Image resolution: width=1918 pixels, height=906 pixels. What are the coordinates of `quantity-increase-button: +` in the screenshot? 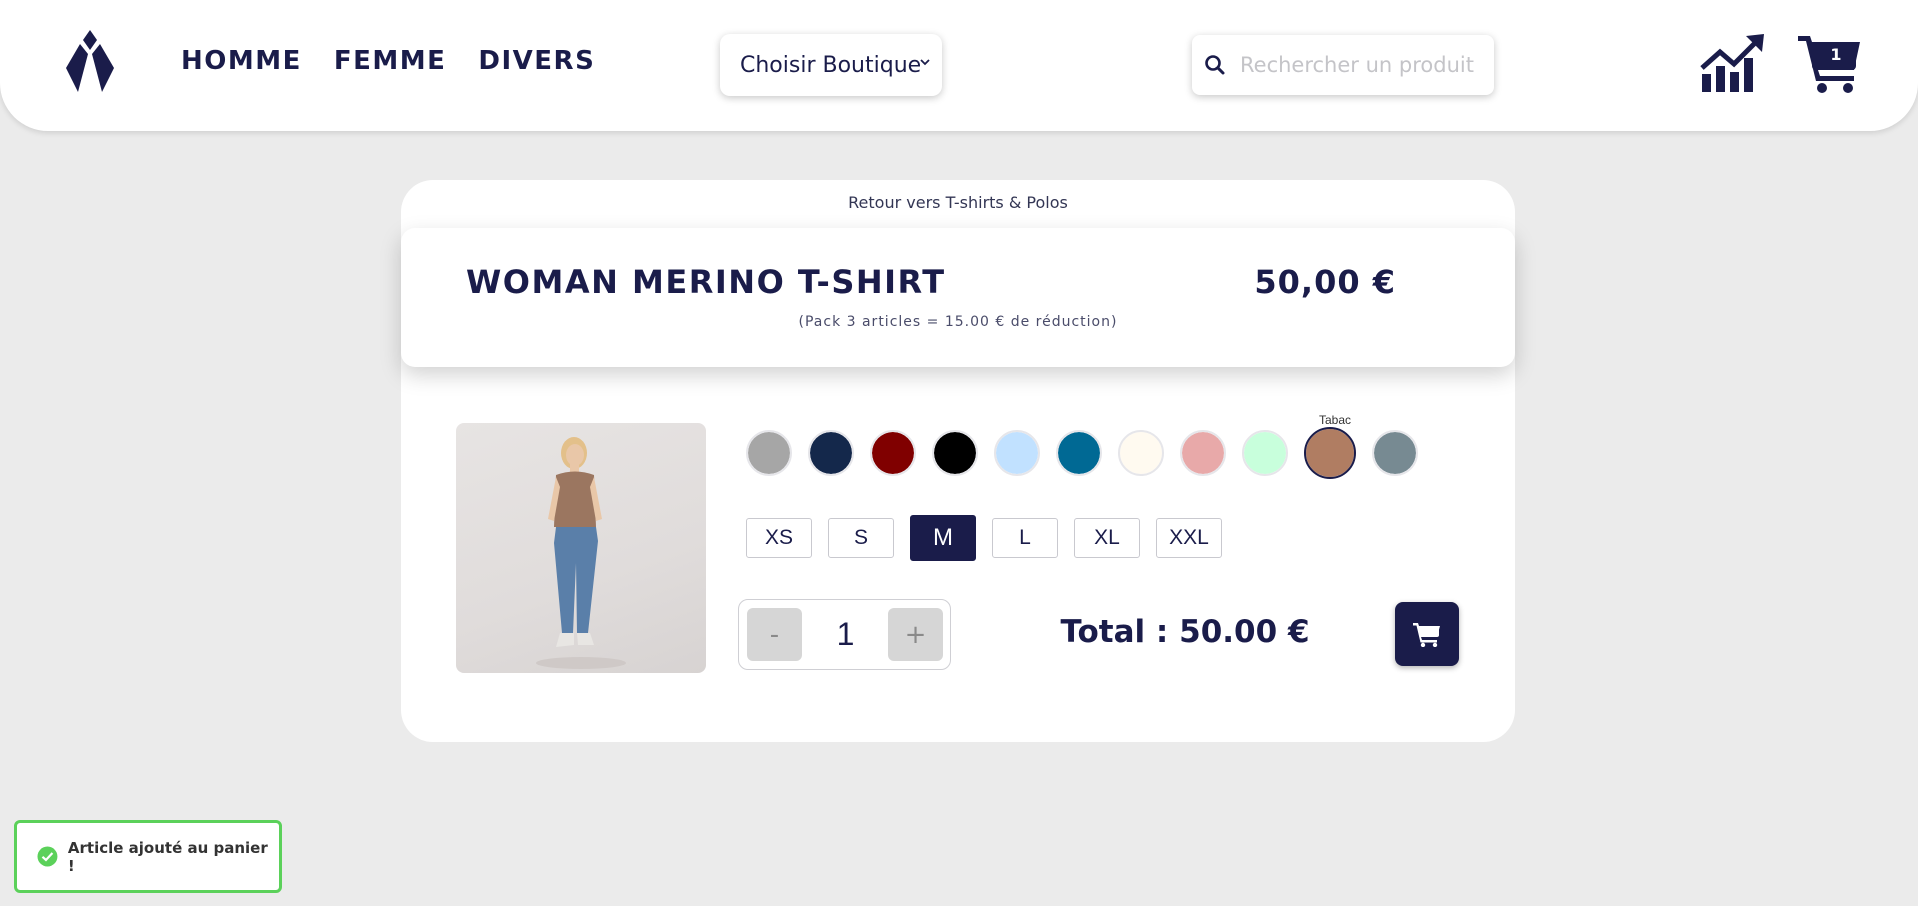 It's located at (915, 634).